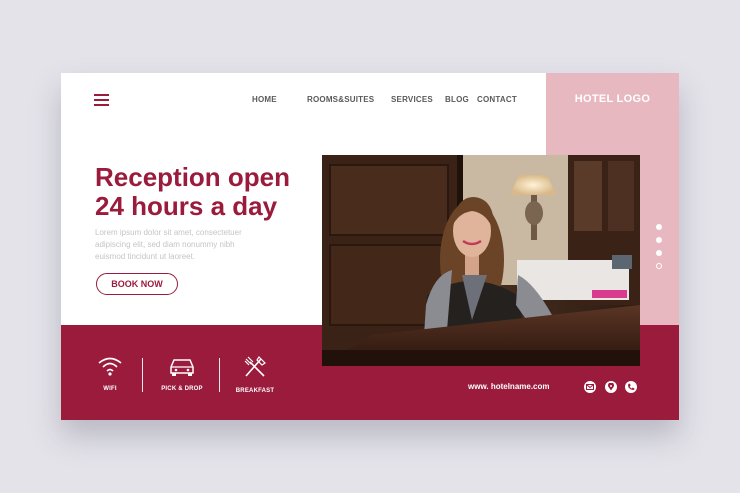 This screenshot has width=740, height=493. Describe the element at coordinates (168, 232) in the screenshot. I see `description-line: Lorem ipsum dolor sit amet, consectetuer` at that location.